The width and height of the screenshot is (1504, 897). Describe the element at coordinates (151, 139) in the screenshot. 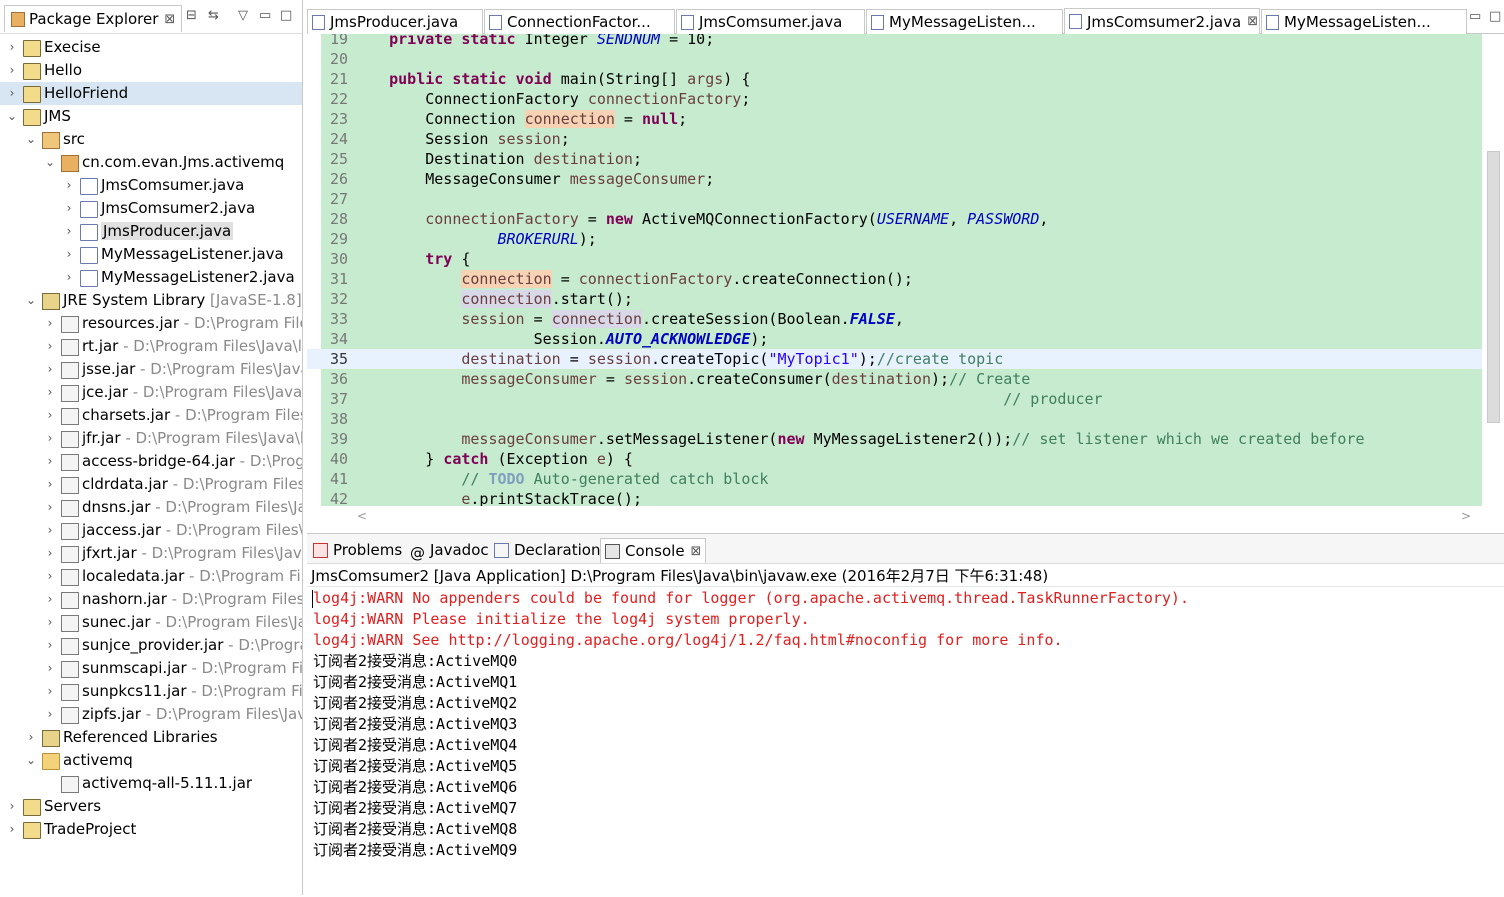

I see `tree-item: ⌄ src` at that location.